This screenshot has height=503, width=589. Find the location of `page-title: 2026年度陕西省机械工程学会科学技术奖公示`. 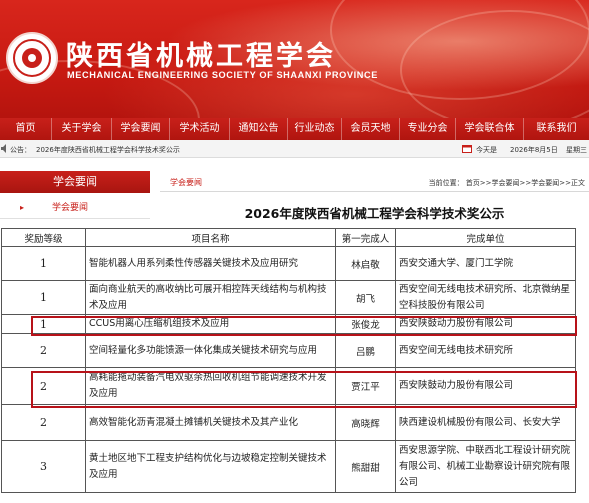

page-title: 2026年度陕西省机械工程学会科学技术奖公示 is located at coordinates (374, 213).